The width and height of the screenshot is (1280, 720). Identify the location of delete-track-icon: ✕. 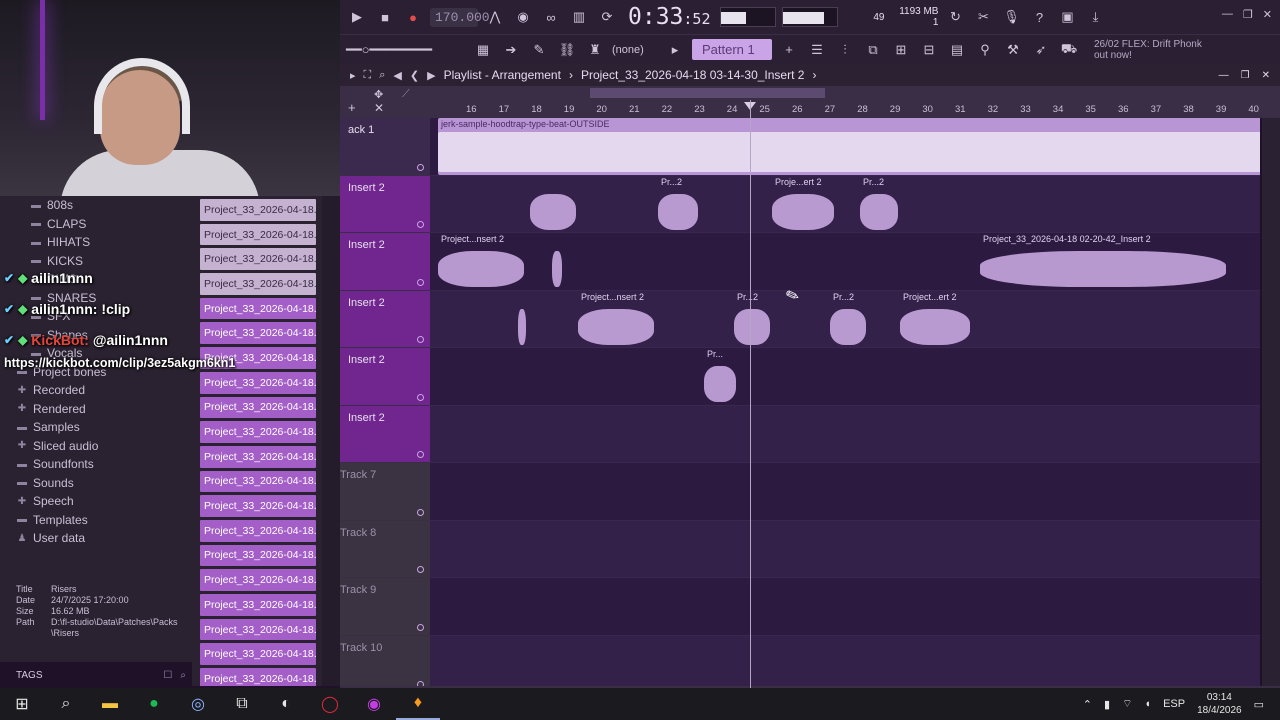
(379, 108).